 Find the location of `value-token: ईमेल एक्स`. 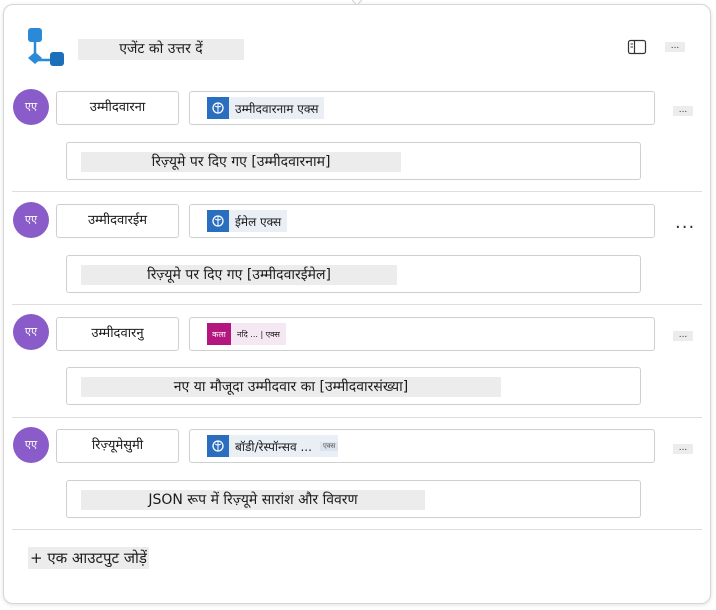

value-token: ईमेल एक्स is located at coordinates (247, 221).